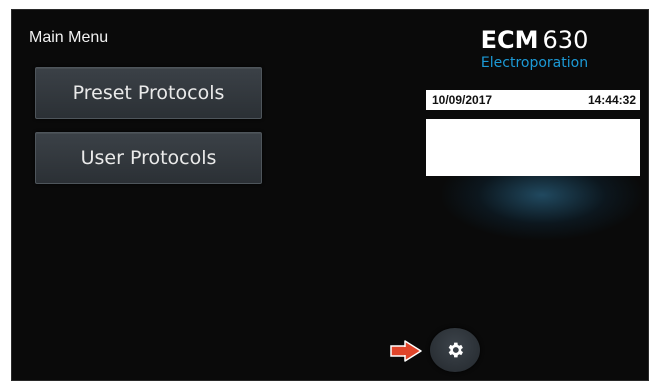 Image resolution: width=661 pixels, height=390 pixels. I want to click on preset-protocols-button: Preset Protocols, so click(148, 93).